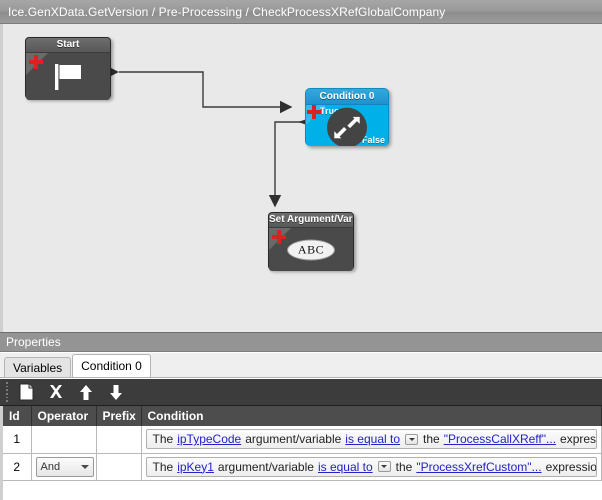 Image resolution: width=602 pixels, height=500 pixels. What do you see at coordinates (50, 466) in the screenshot?
I see `operator-value: And` at bounding box center [50, 466].